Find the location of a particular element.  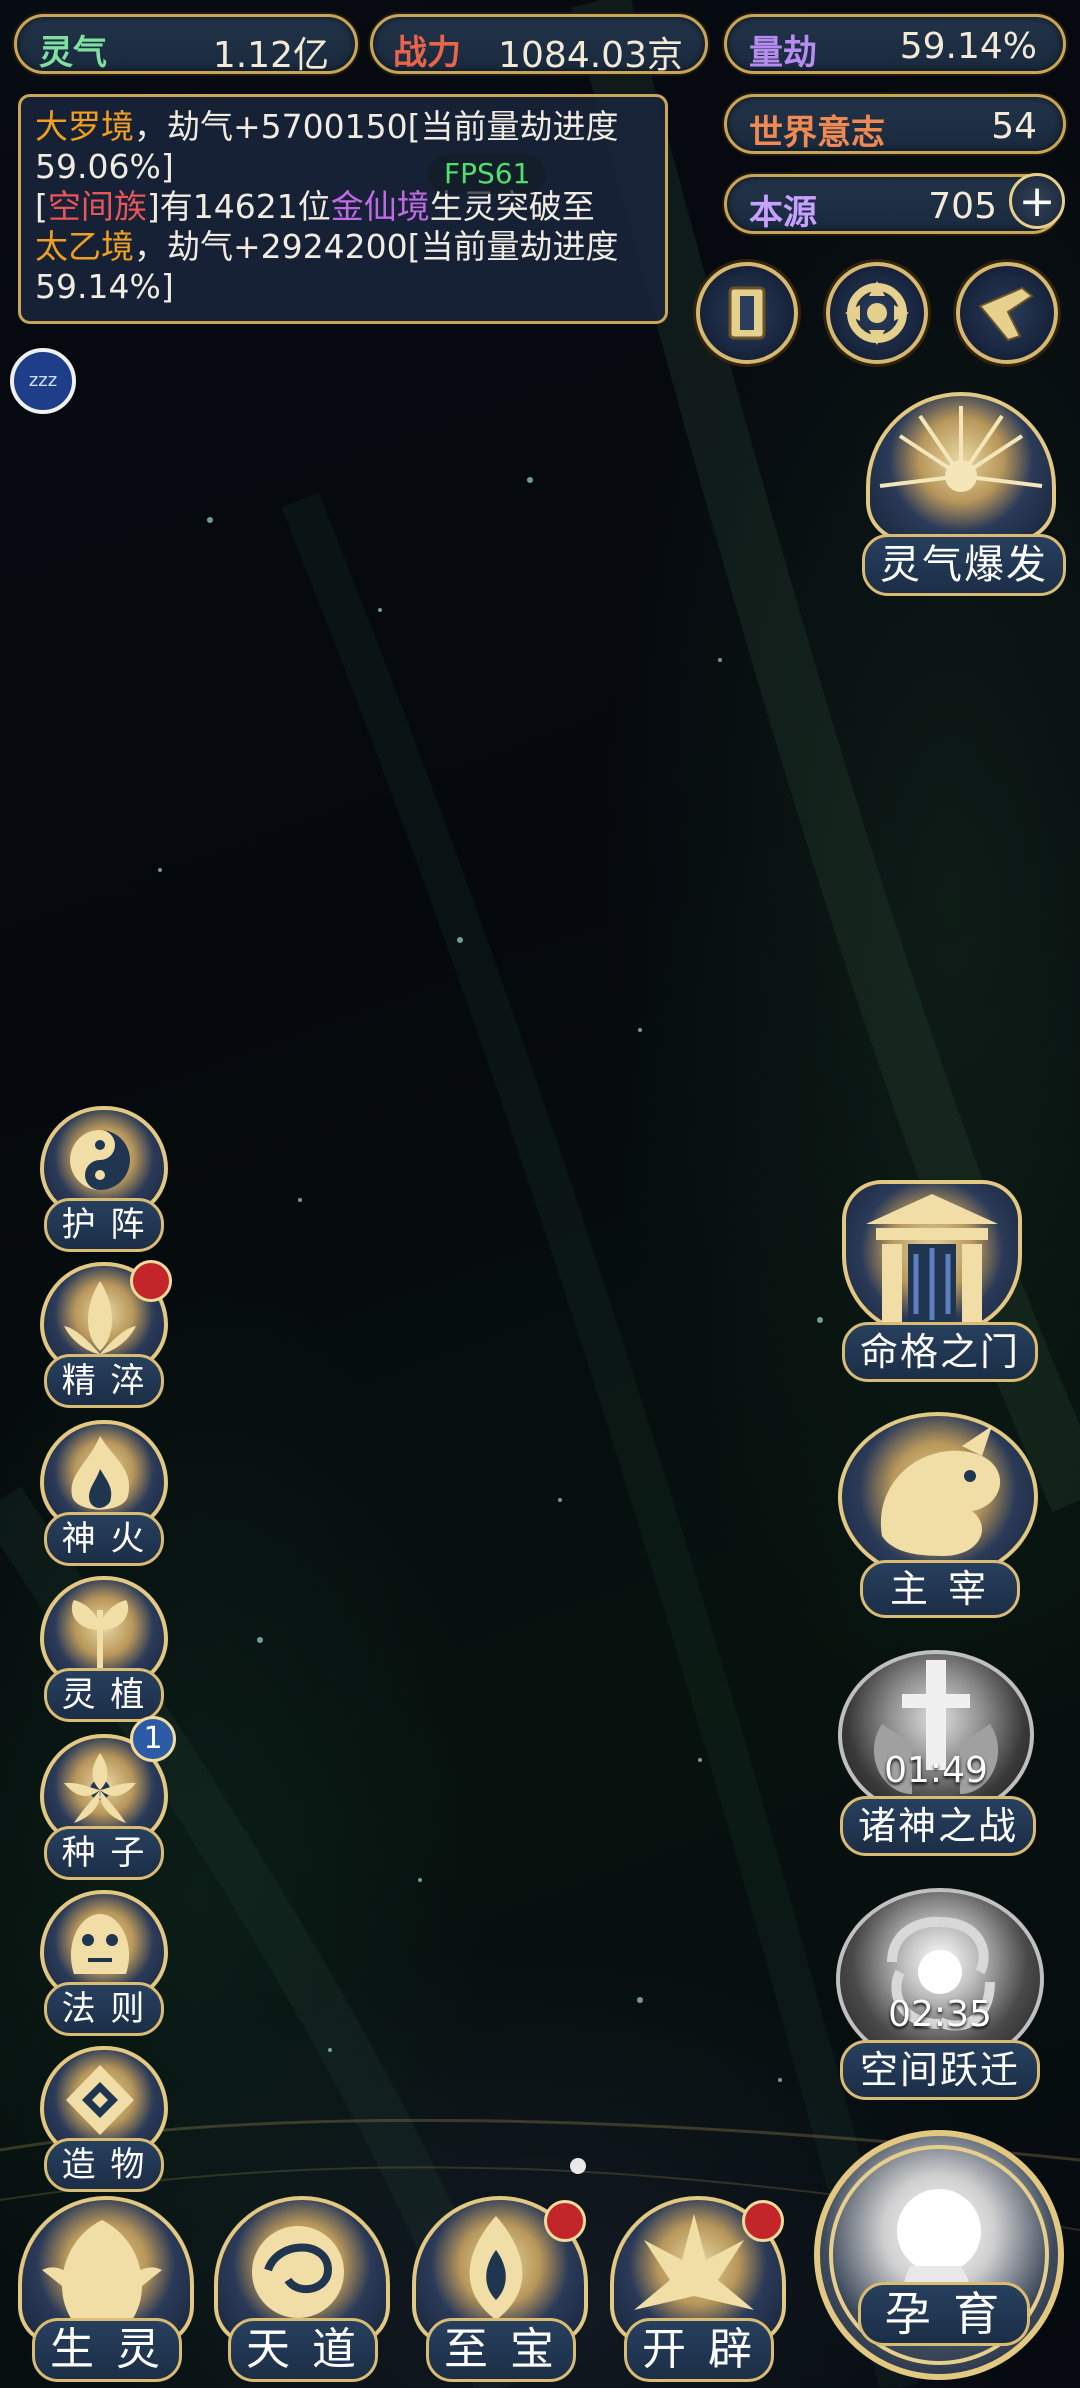

fps-counter: FPS61 is located at coordinates (487, 174).